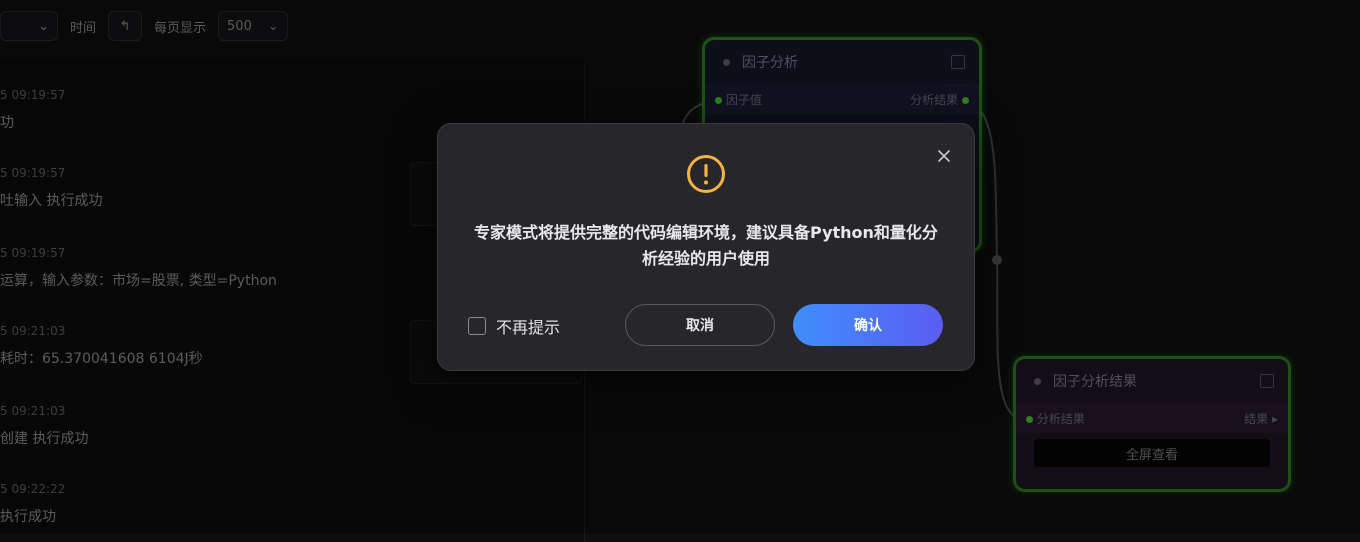  Describe the element at coordinates (868, 325) in the screenshot. I see `confirm-button: 确认` at that location.